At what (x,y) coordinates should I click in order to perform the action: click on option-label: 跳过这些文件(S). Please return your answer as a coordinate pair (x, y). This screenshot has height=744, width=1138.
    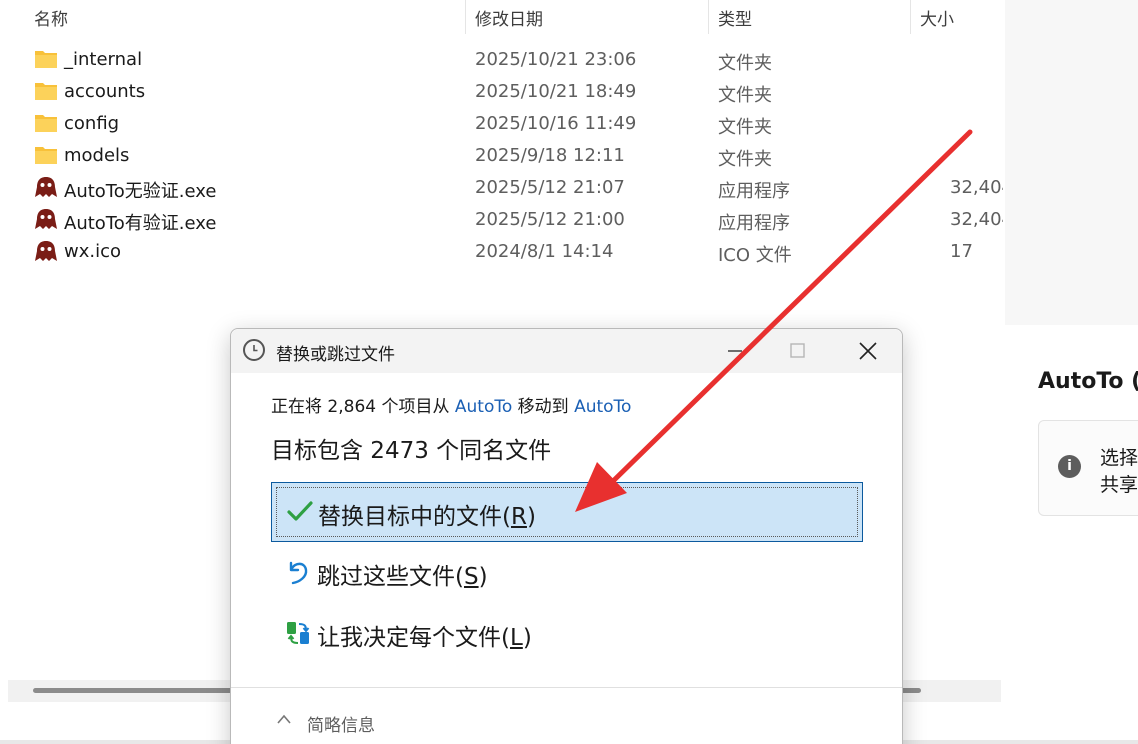
    Looking at the image, I should click on (402, 574).